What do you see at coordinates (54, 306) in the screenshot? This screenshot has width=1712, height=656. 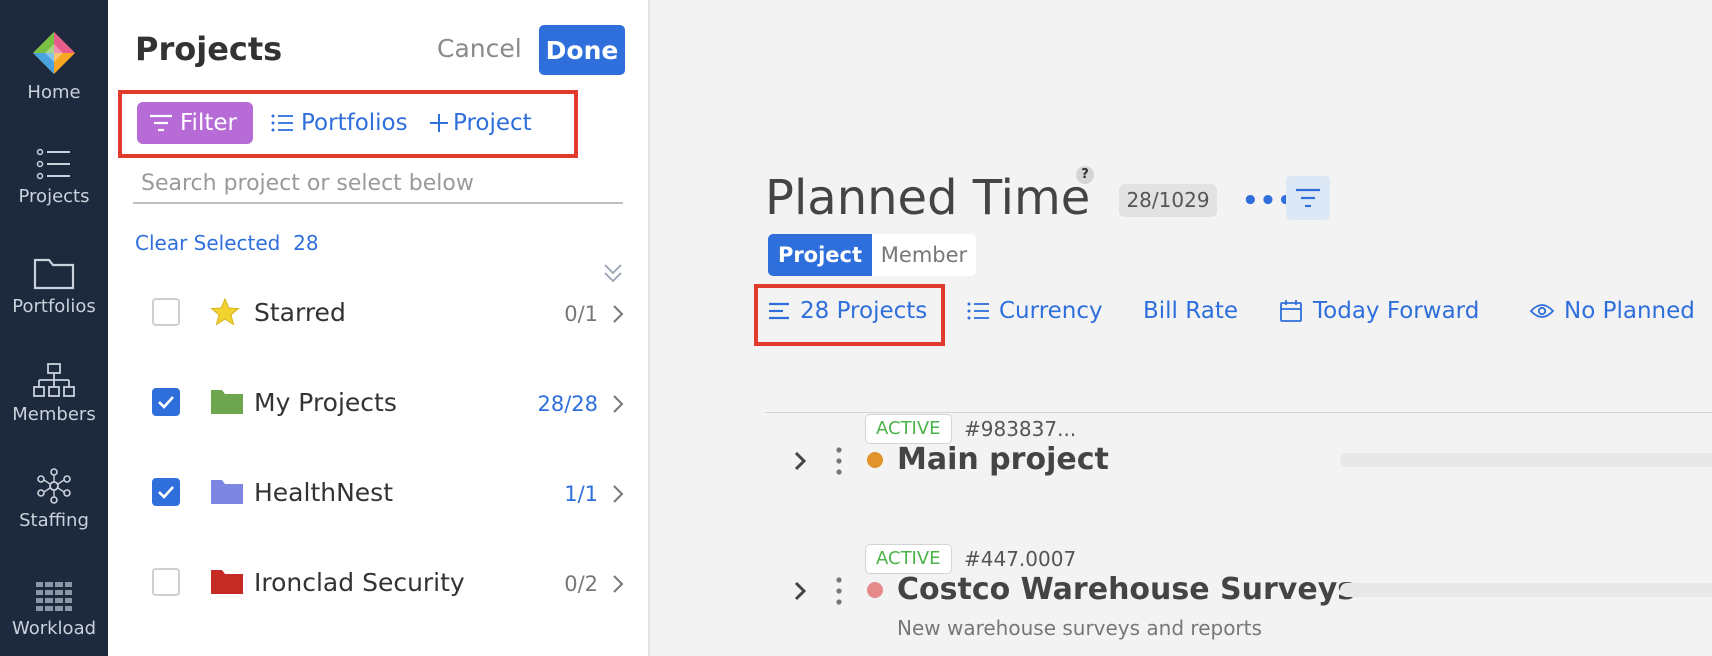 I see `nav-portfolios-label: Portfolios` at bounding box center [54, 306].